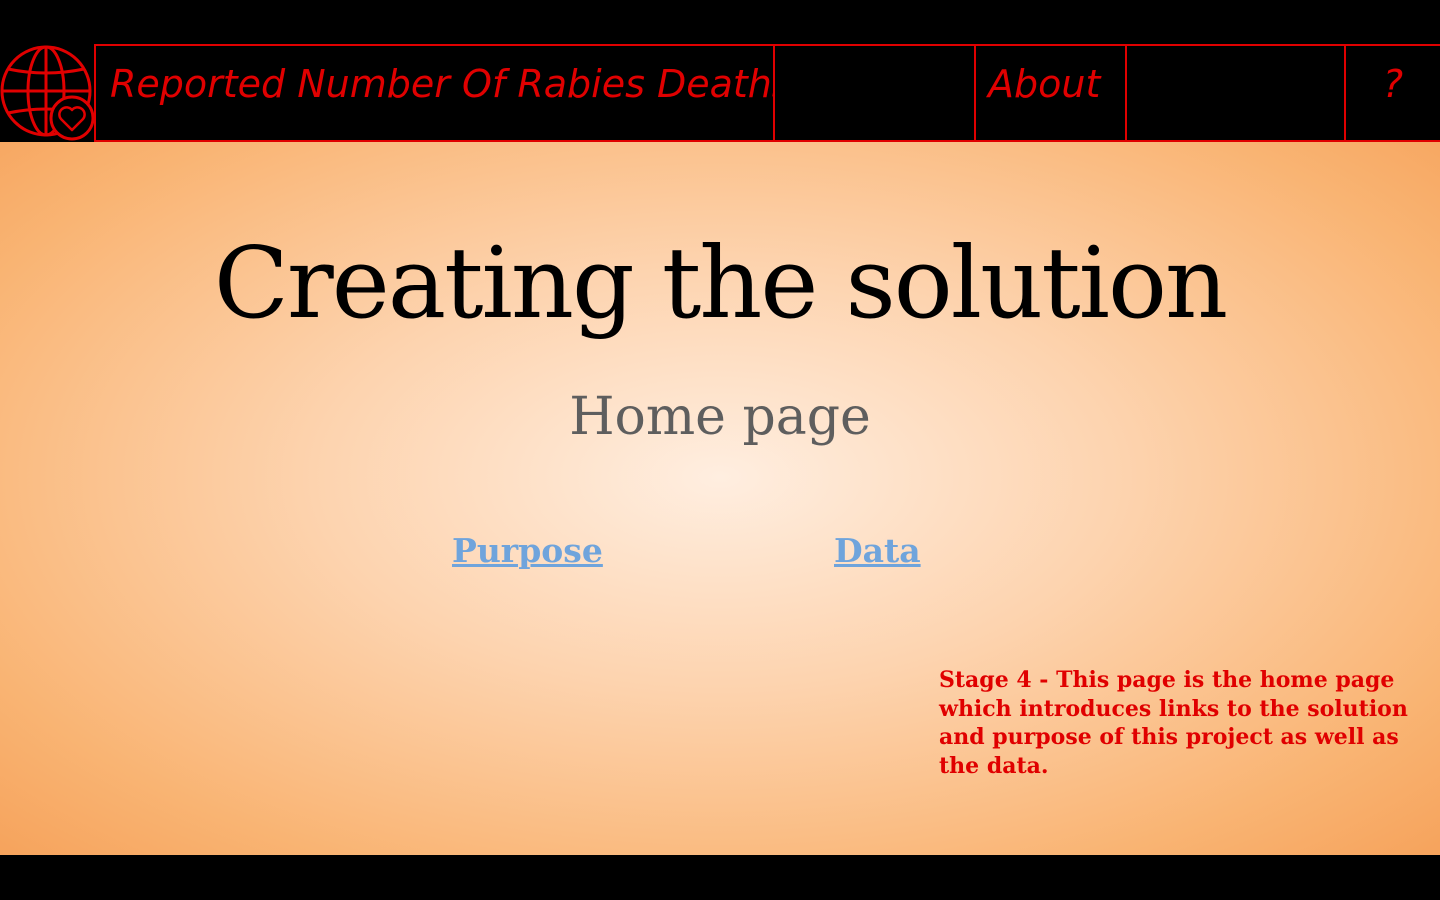  Describe the element at coordinates (48, 93) in the screenshot. I see `globe-heart-icon` at that location.